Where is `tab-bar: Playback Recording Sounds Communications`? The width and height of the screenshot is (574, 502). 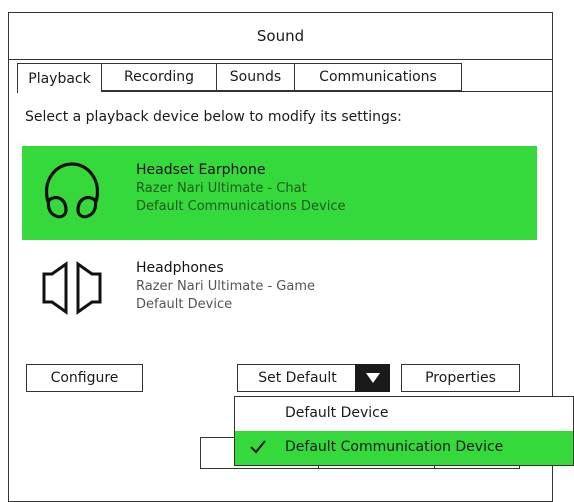 tab-bar: Playback Recording Sounds Communications is located at coordinates (239, 78).